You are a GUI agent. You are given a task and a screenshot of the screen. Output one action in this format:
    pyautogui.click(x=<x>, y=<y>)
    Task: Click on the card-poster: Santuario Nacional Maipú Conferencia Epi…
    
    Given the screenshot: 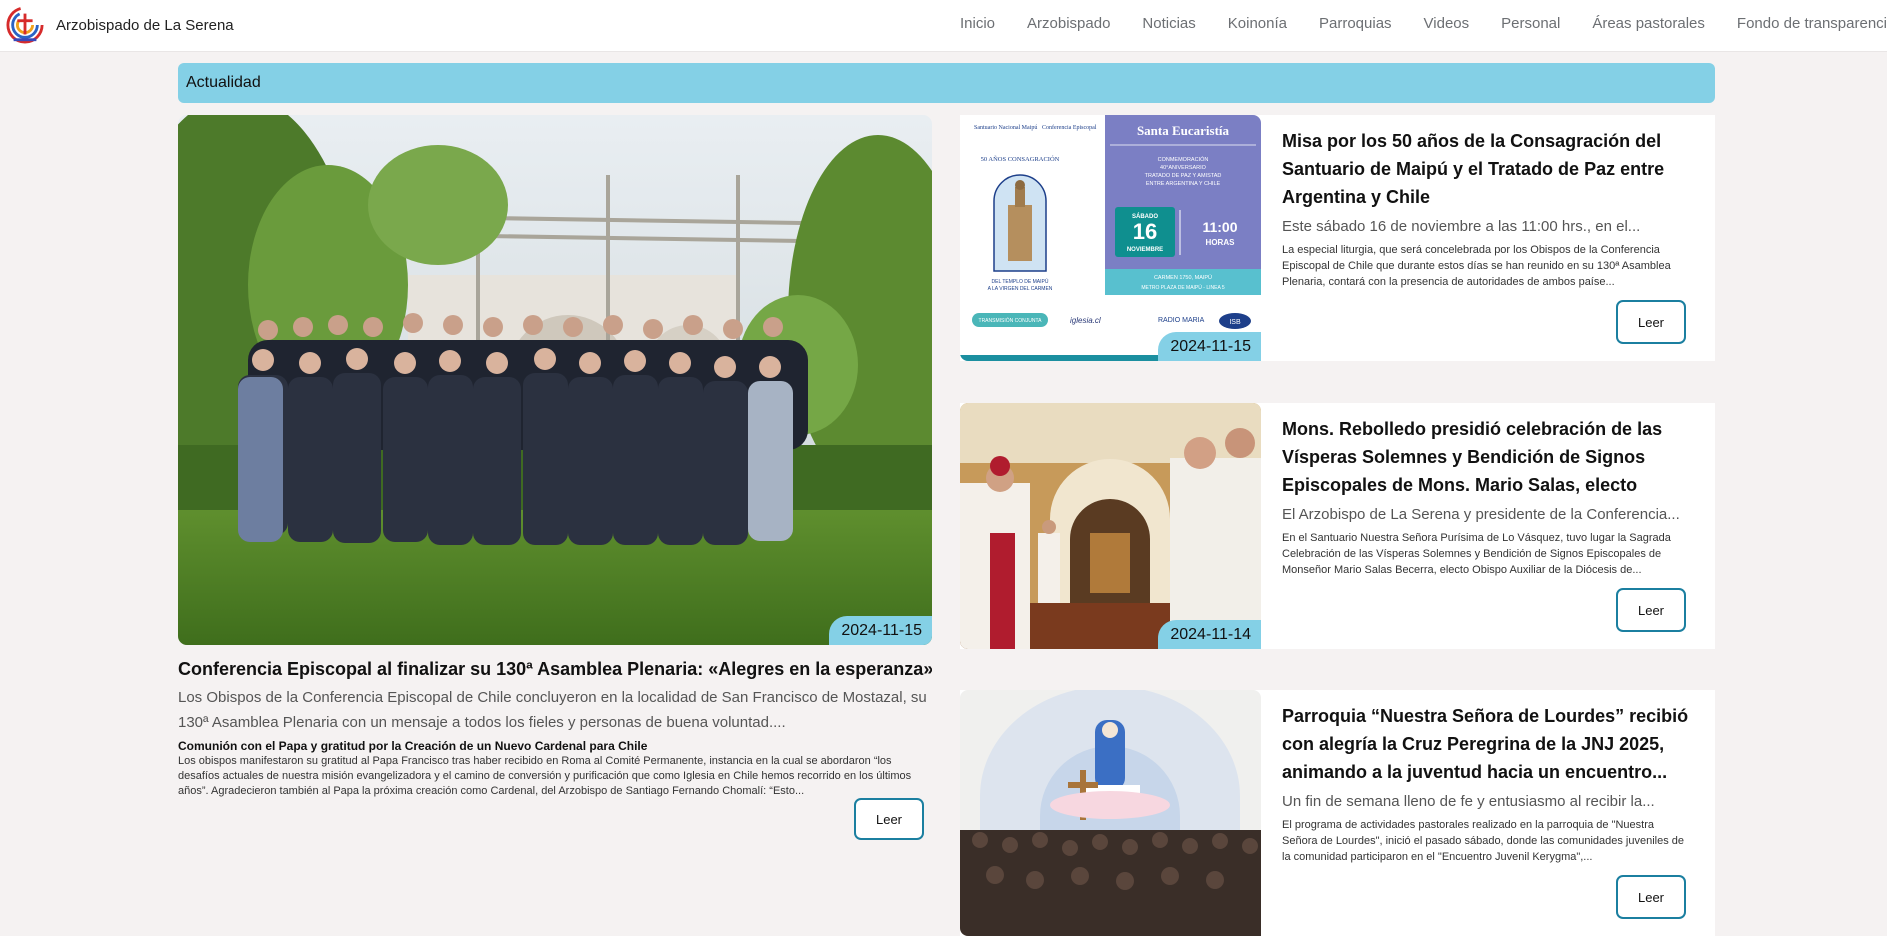 What is the action you would take?
    pyautogui.click(x=1110, y=238)
    